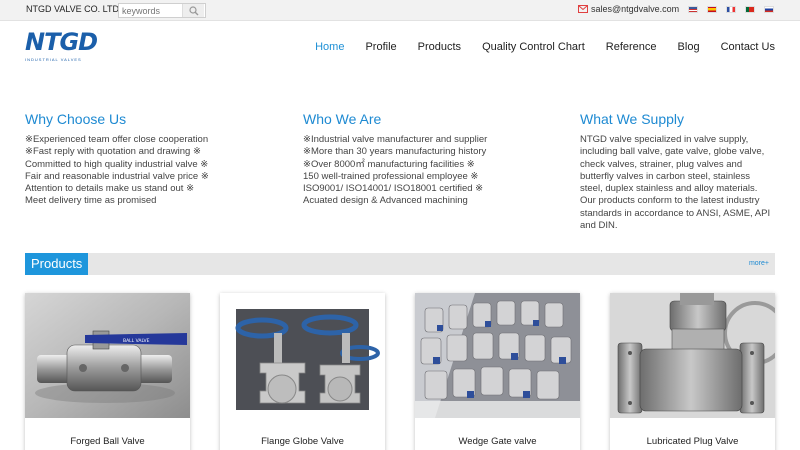 Image resolution: width=800 pixels, height=450 pixels. Describe the element at coordinates (400, 10) in the screenshot. I see `top-bar: NTGD VALVE CO. LTD sales@ntgdvalve.com` at that location.